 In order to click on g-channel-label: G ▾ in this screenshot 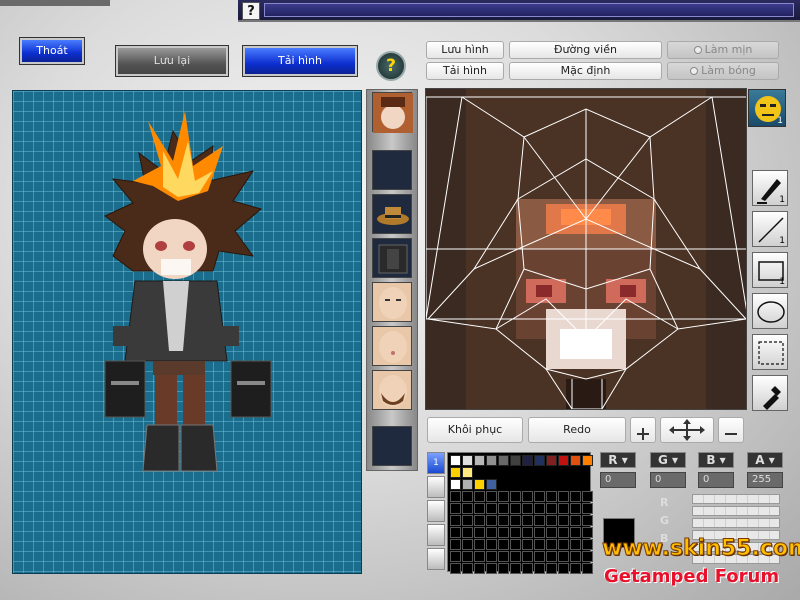, I will do `click(668, 460)`.